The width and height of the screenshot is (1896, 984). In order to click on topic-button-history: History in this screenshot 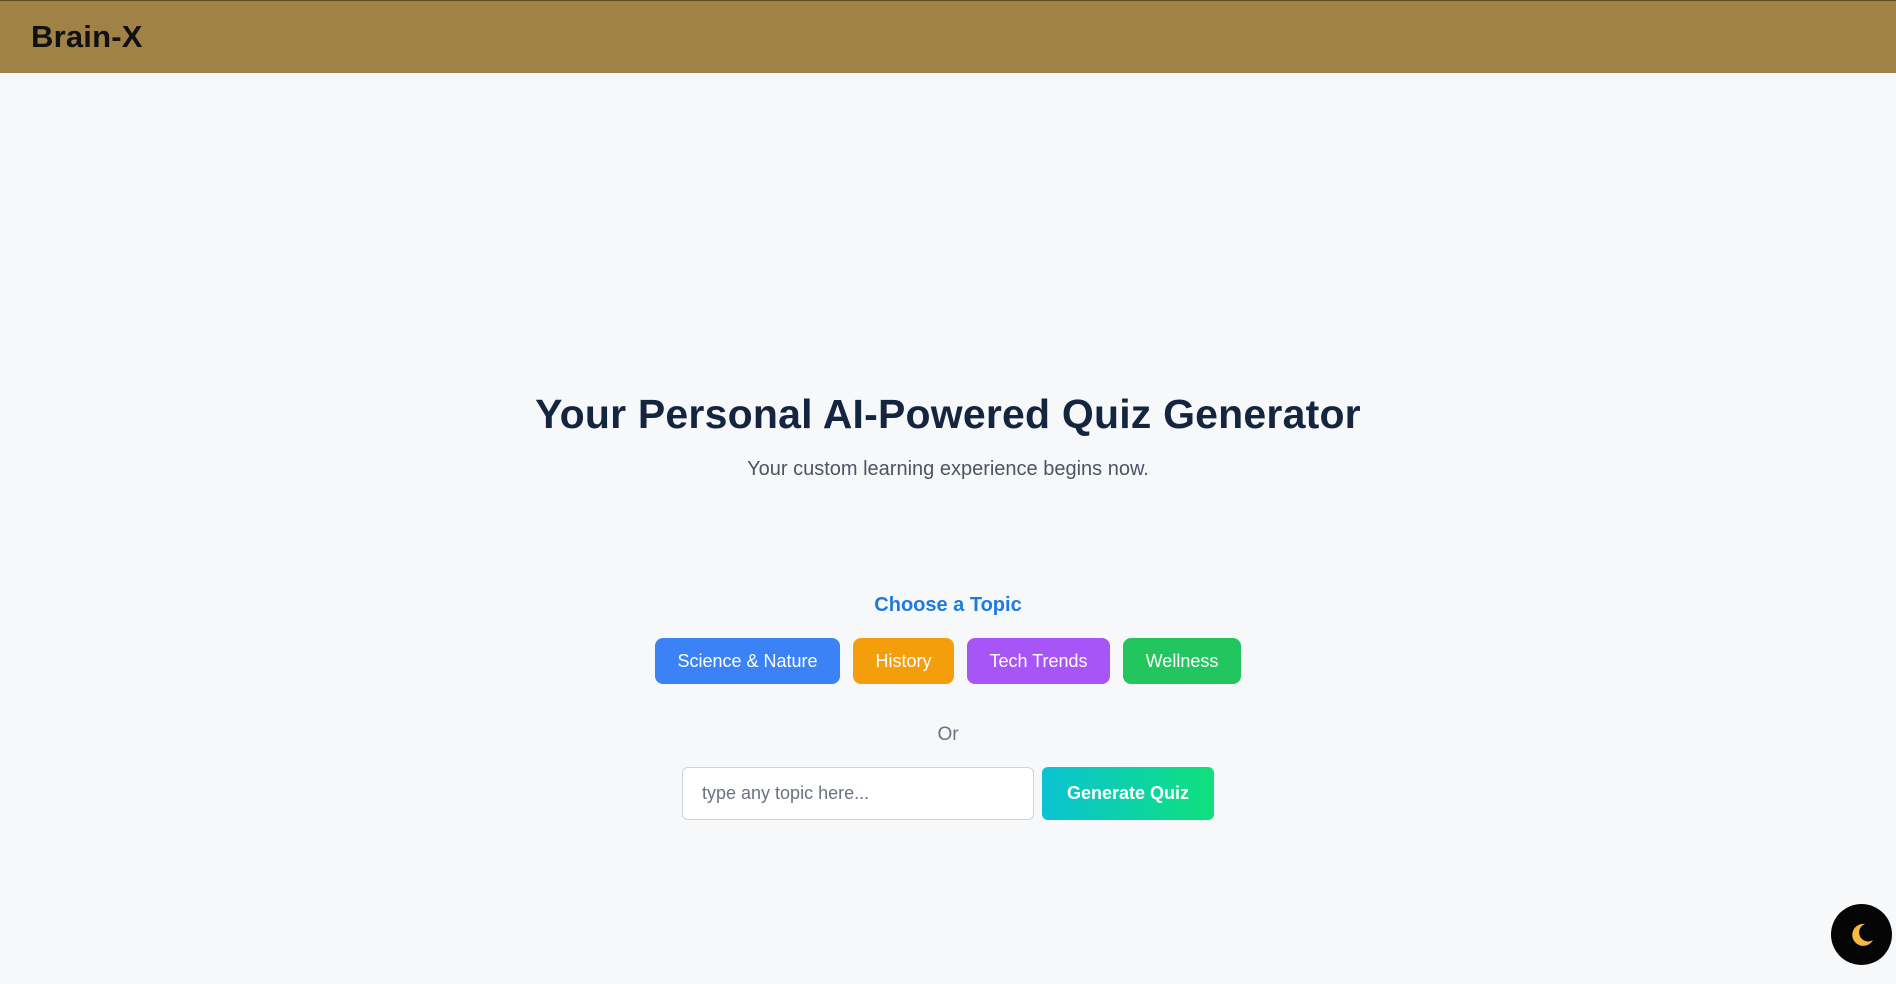, I will do `click(903, 661)`.